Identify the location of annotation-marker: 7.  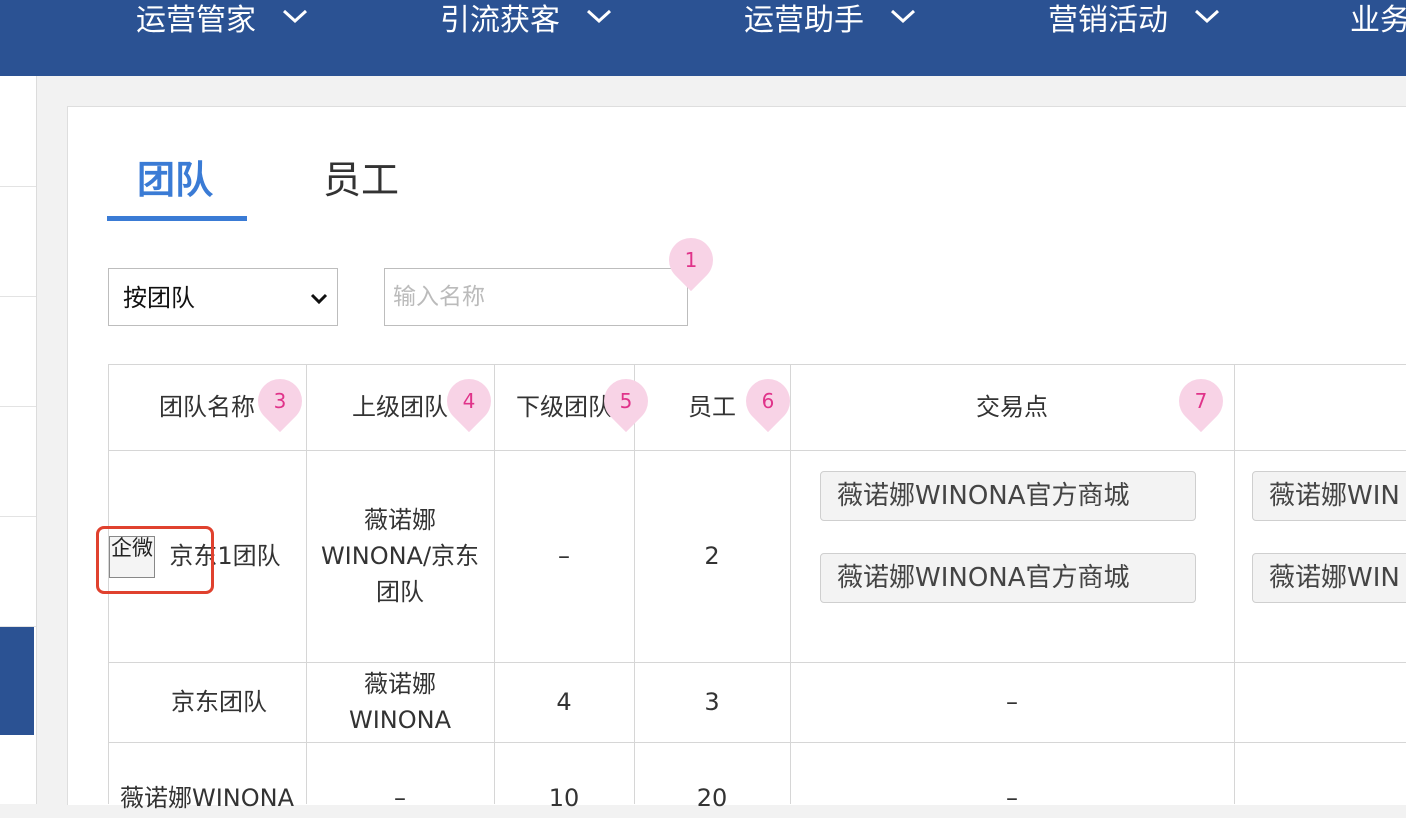
(1201, 401).